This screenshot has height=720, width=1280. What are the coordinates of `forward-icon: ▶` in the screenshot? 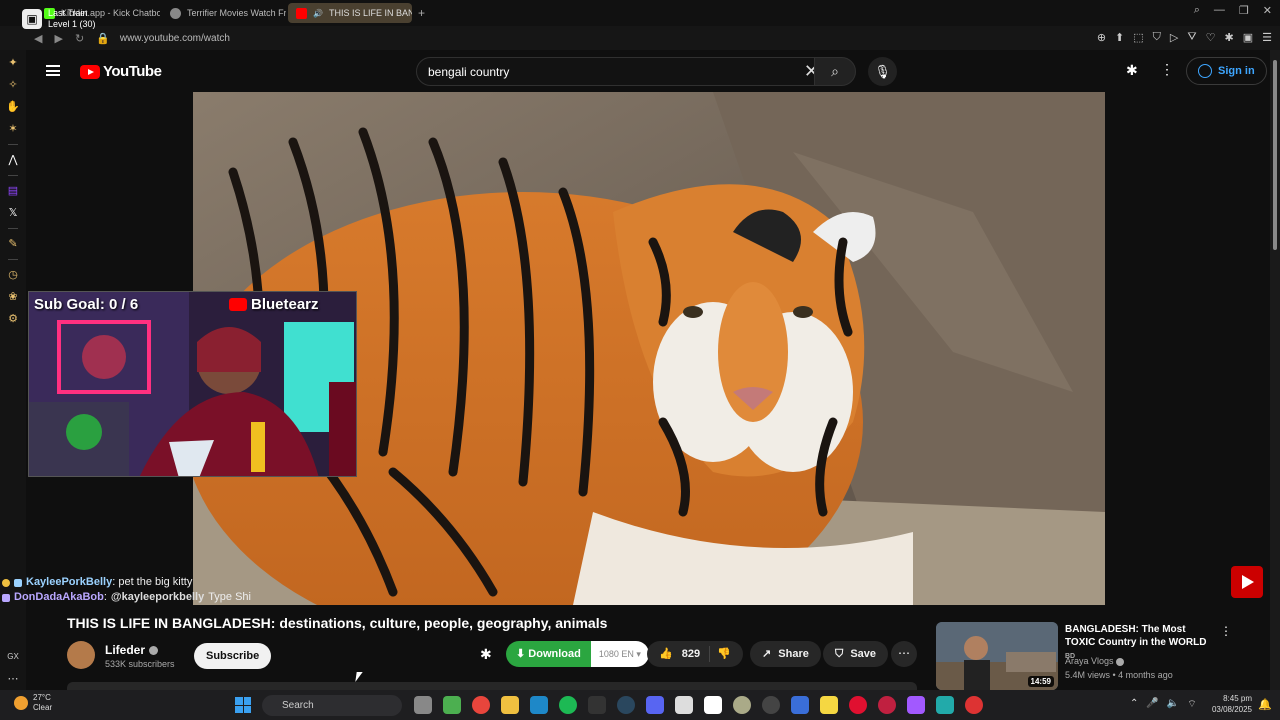 It's located at (58, 38).